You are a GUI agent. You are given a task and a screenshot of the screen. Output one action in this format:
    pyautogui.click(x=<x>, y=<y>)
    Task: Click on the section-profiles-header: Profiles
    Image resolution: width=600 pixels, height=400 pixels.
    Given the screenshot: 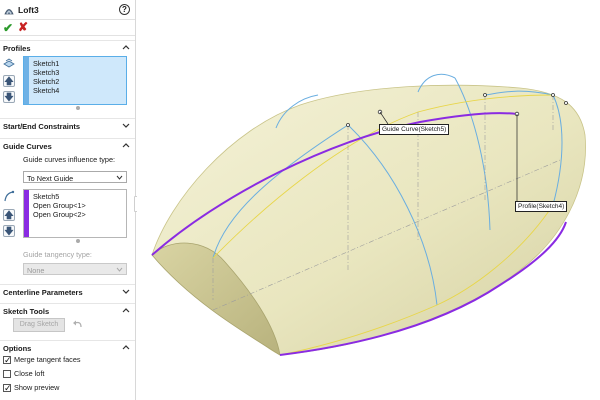 What is the action you would take?
    pyautogui.click(x=67, y=47)
    